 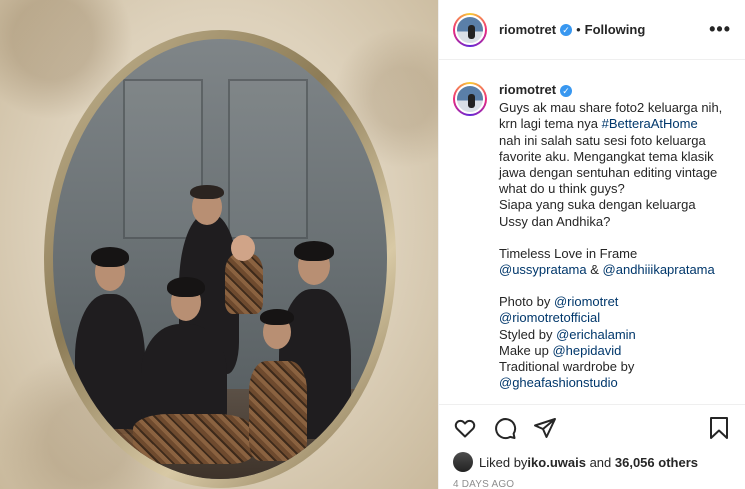 What do you see at coordinates (527, 29) in the screenshot?
I see `author-username: riomotret` at bounding box center [527, 29].